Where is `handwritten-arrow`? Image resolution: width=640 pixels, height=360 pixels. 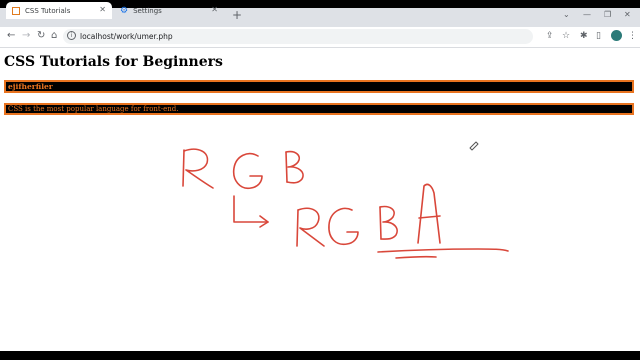 handwritten-arrow is located at coordinates (251, 211).